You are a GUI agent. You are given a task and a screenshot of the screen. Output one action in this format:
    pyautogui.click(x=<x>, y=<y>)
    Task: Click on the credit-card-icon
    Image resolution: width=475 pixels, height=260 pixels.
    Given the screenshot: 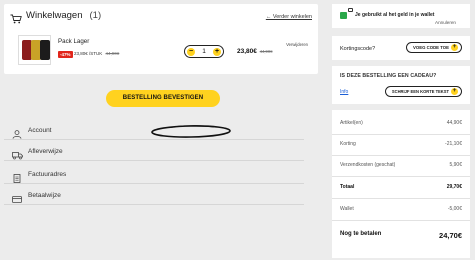 What is the action you would take?
    pyautogui.click(x=17, y=197)
    